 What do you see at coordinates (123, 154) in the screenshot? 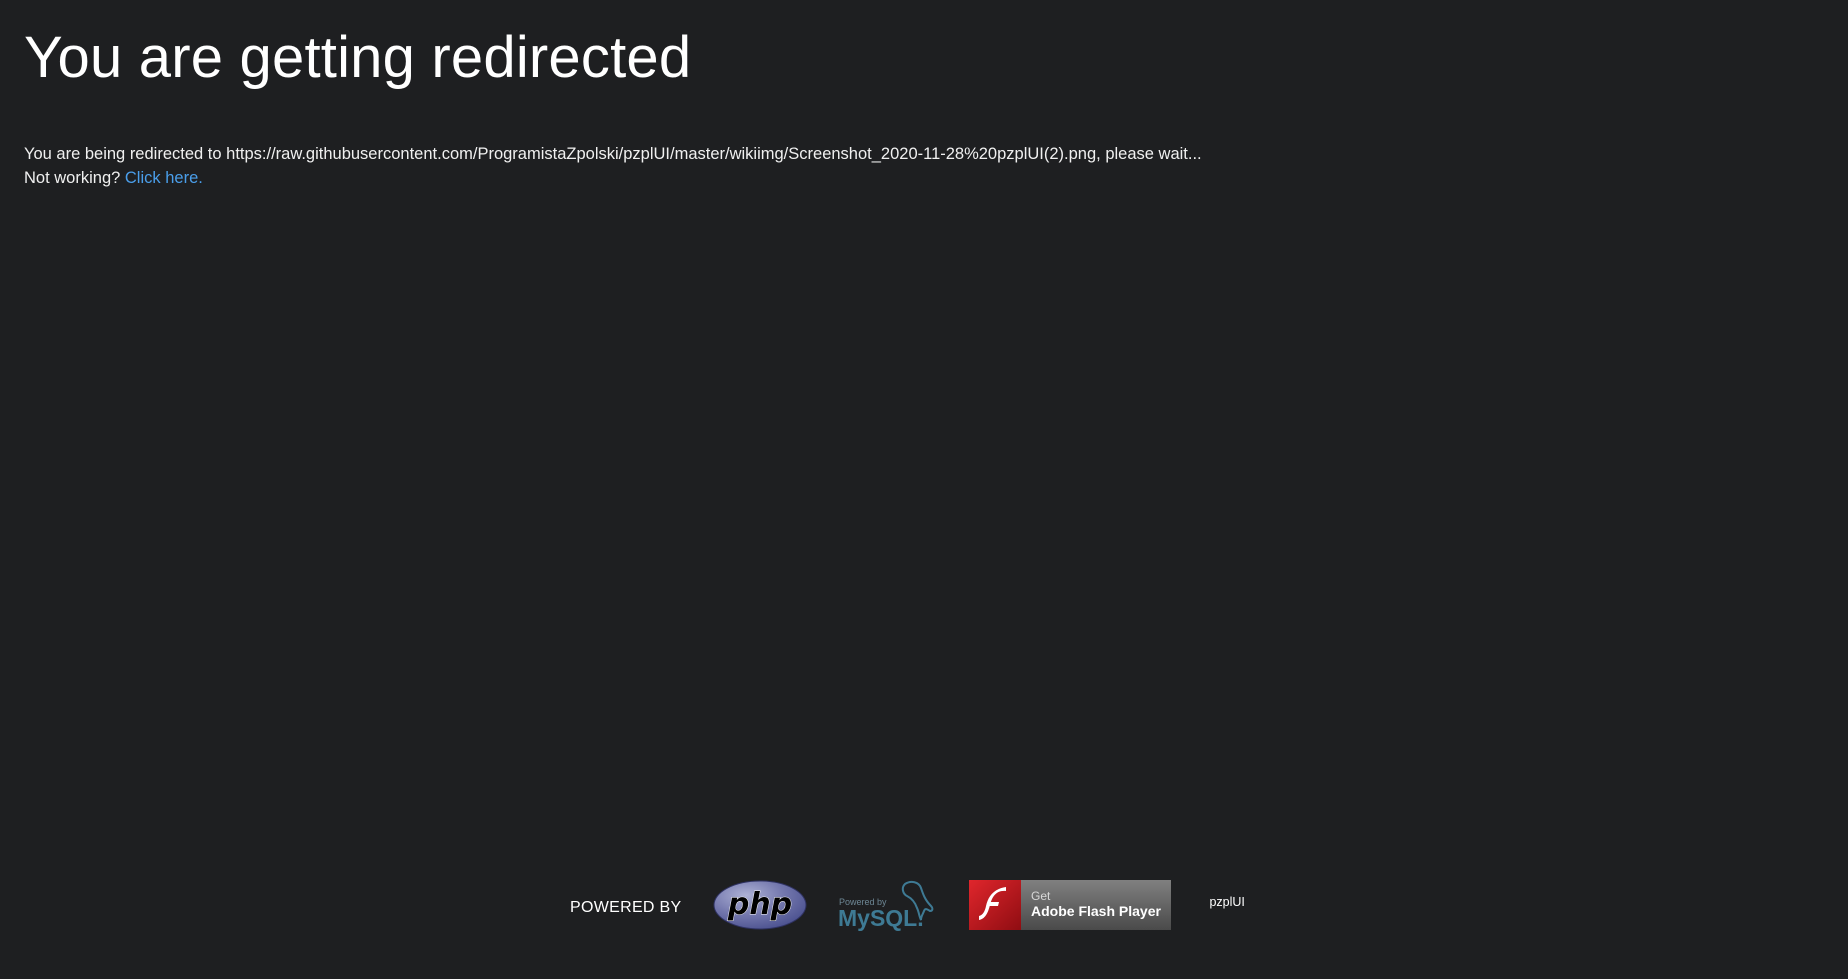
I see `redirect-prefix: You are being redirected to` at bounding box center [123, 154].